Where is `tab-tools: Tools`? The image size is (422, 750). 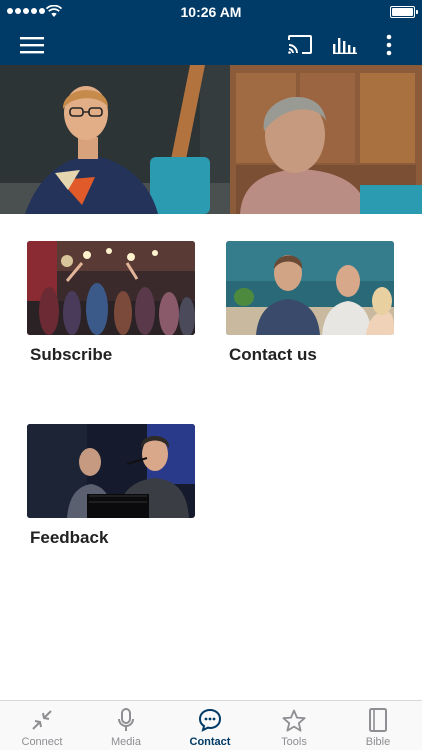 tab-tools: Tools is located at coordinates (294, 725).